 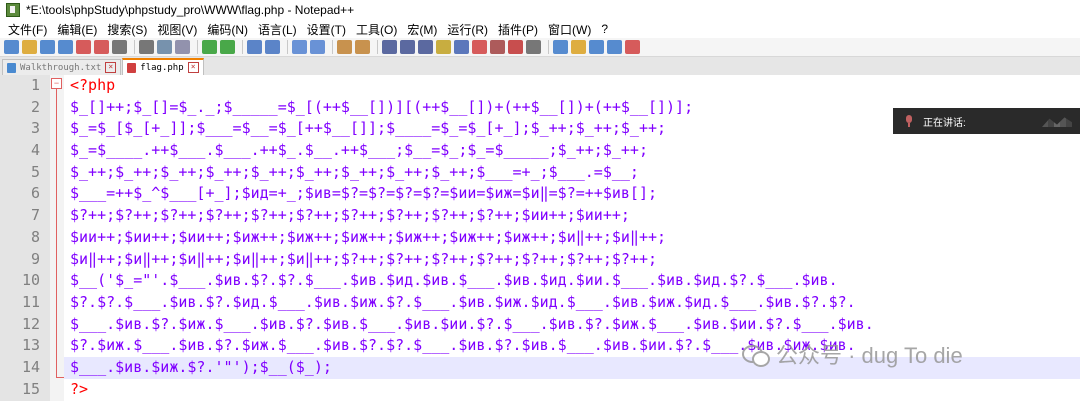 I want to click on line-number: 13, so click(x=30, y=345).